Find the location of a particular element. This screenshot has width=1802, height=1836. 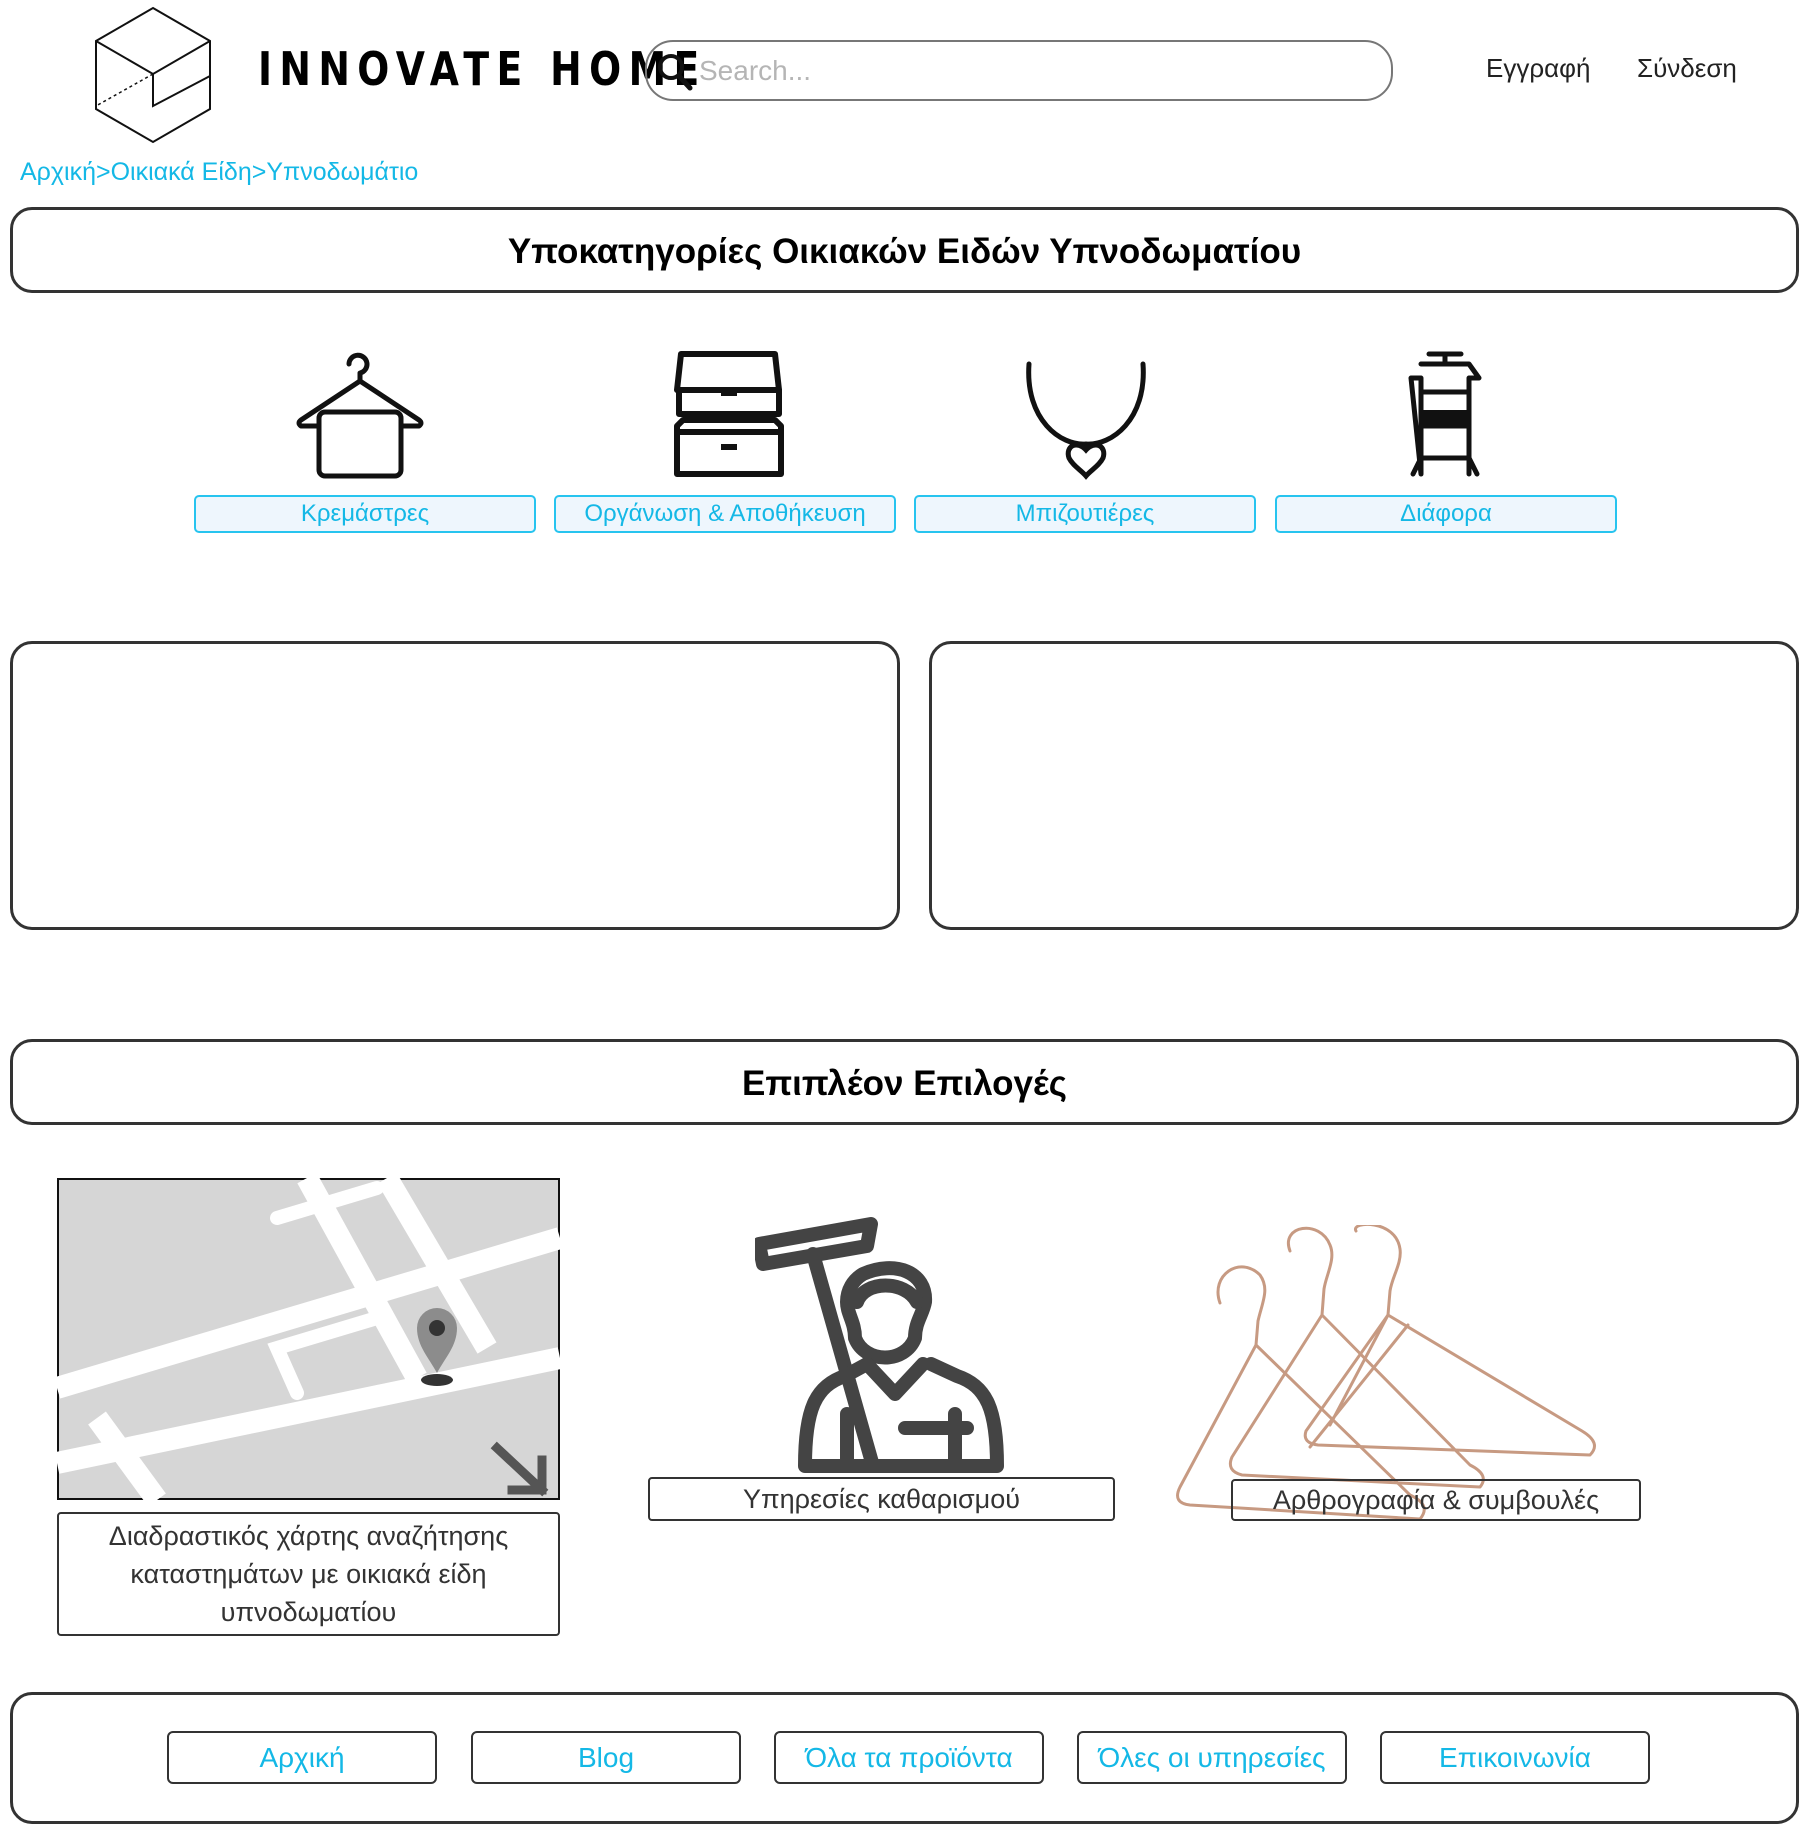

more-options-title: Επιπλέον Επιλογές is located at coordinates (904, 1083).